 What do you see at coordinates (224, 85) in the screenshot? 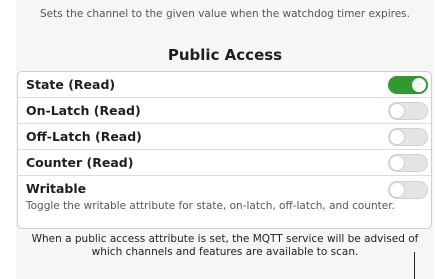
I see `row-state-read: State (Read)` at bounding box center [224, 85].